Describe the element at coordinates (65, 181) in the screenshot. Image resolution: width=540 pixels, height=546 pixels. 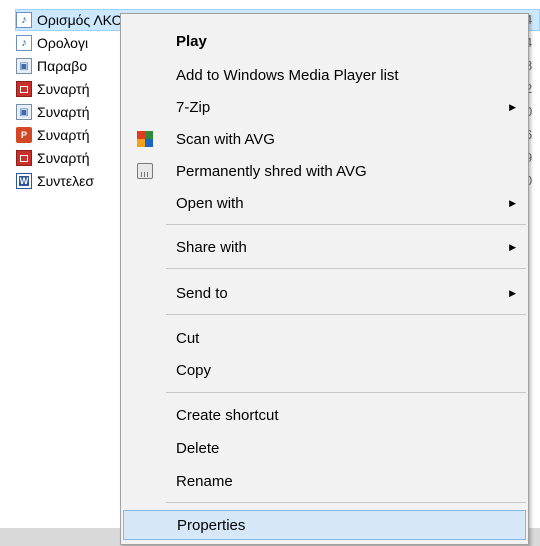
I see `file-name: Συντελεσ` at that location.